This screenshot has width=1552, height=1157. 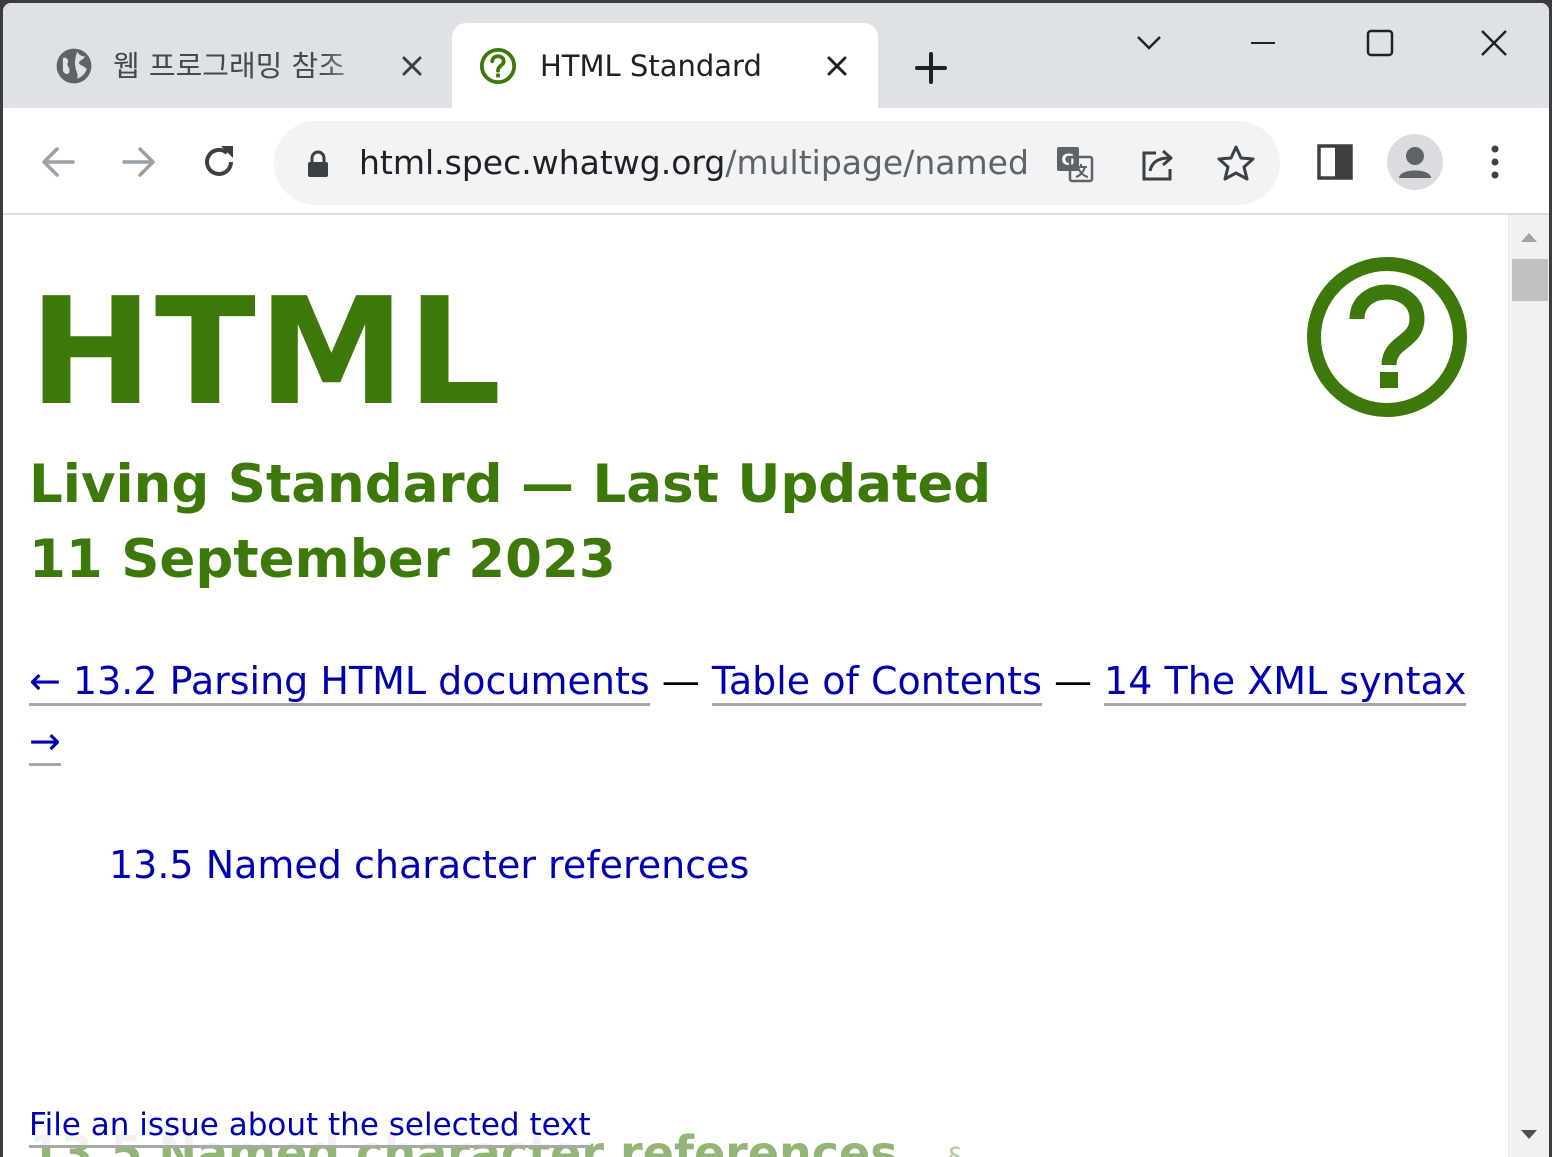 I want to click on window-close-button, so click(x=1493, y=43).